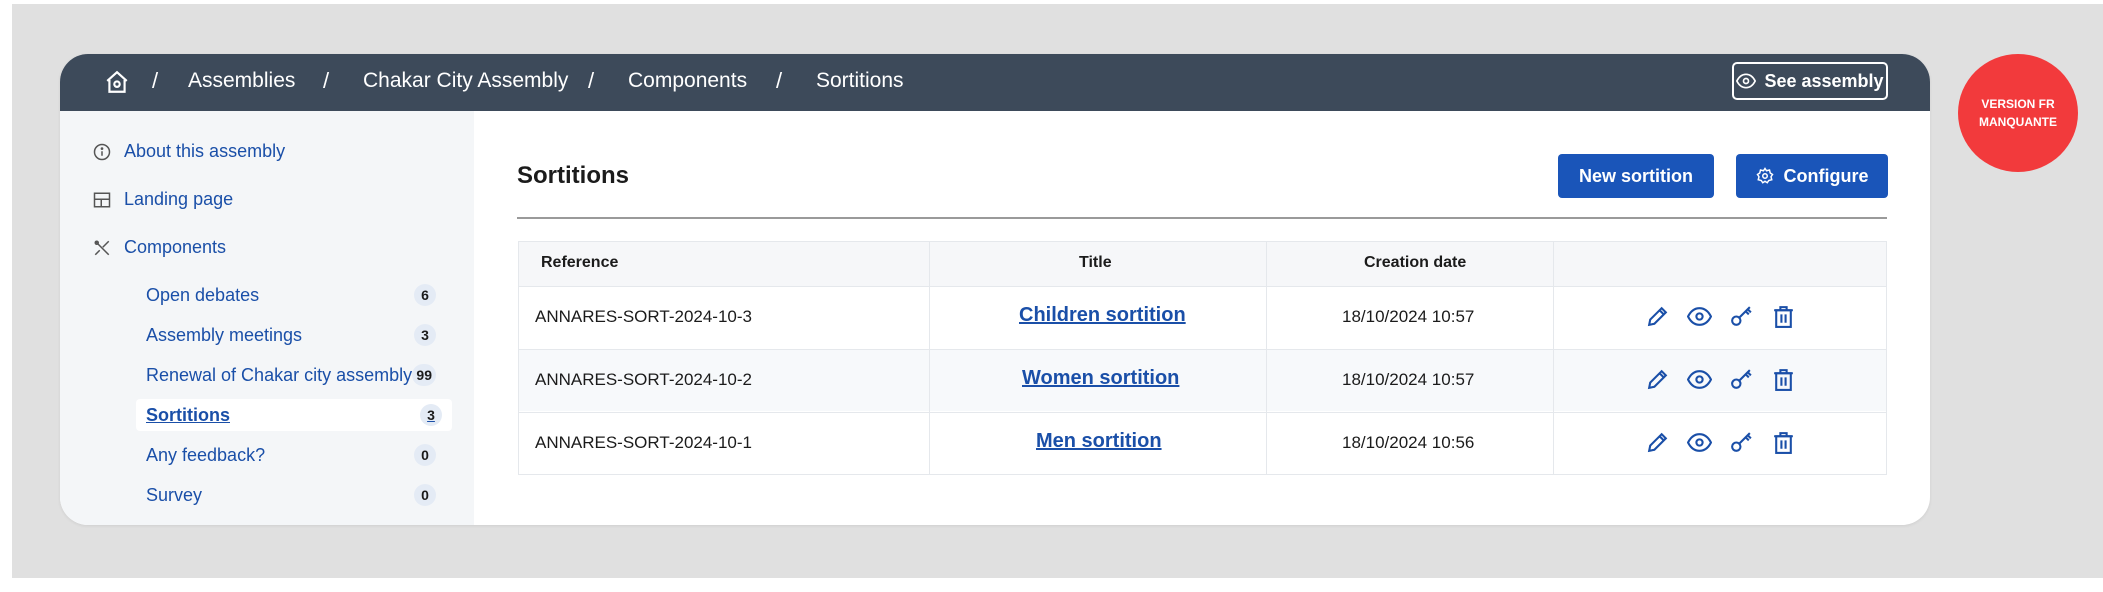 The image size is (2103, 592). What do you see at coordinates (1099, 441) in the screenshot?
I see `title-link: Men sortition` at bounding box center [1099, 441].